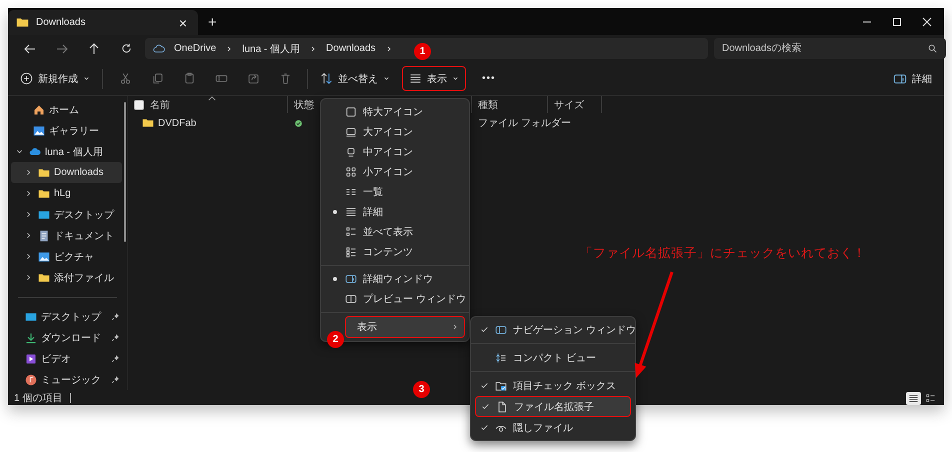 The height and width of the screenshot is (452, 952). I want to click on video-icon, so click(31, 358).